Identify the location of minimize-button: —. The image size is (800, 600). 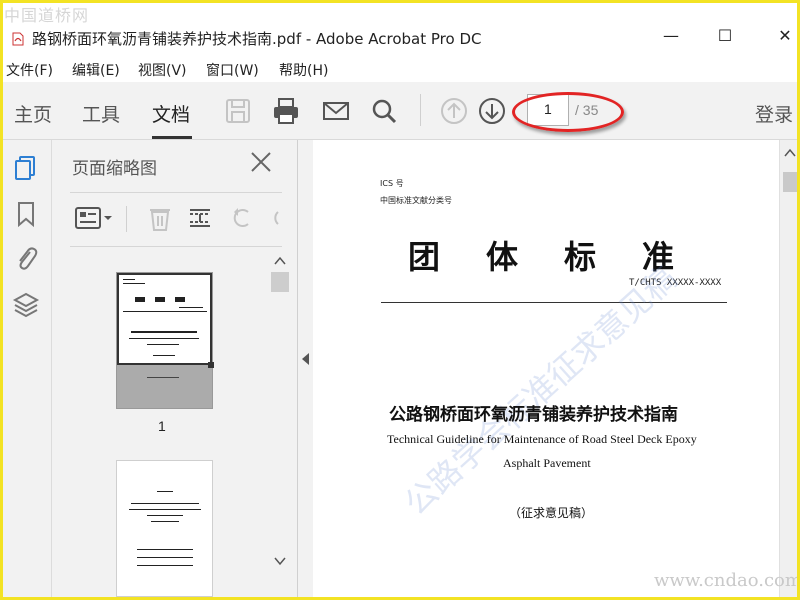
(671, 35).